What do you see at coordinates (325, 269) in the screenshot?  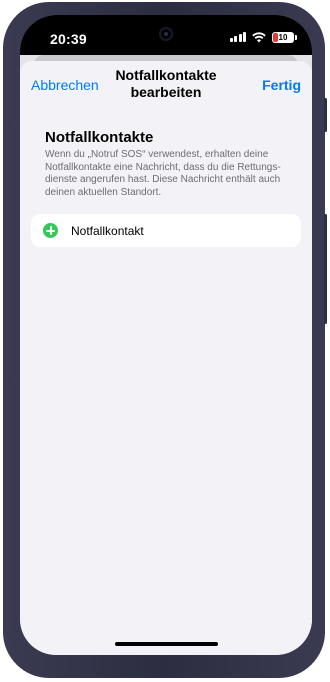 I see `power-button` at bounding box center [325, 269].